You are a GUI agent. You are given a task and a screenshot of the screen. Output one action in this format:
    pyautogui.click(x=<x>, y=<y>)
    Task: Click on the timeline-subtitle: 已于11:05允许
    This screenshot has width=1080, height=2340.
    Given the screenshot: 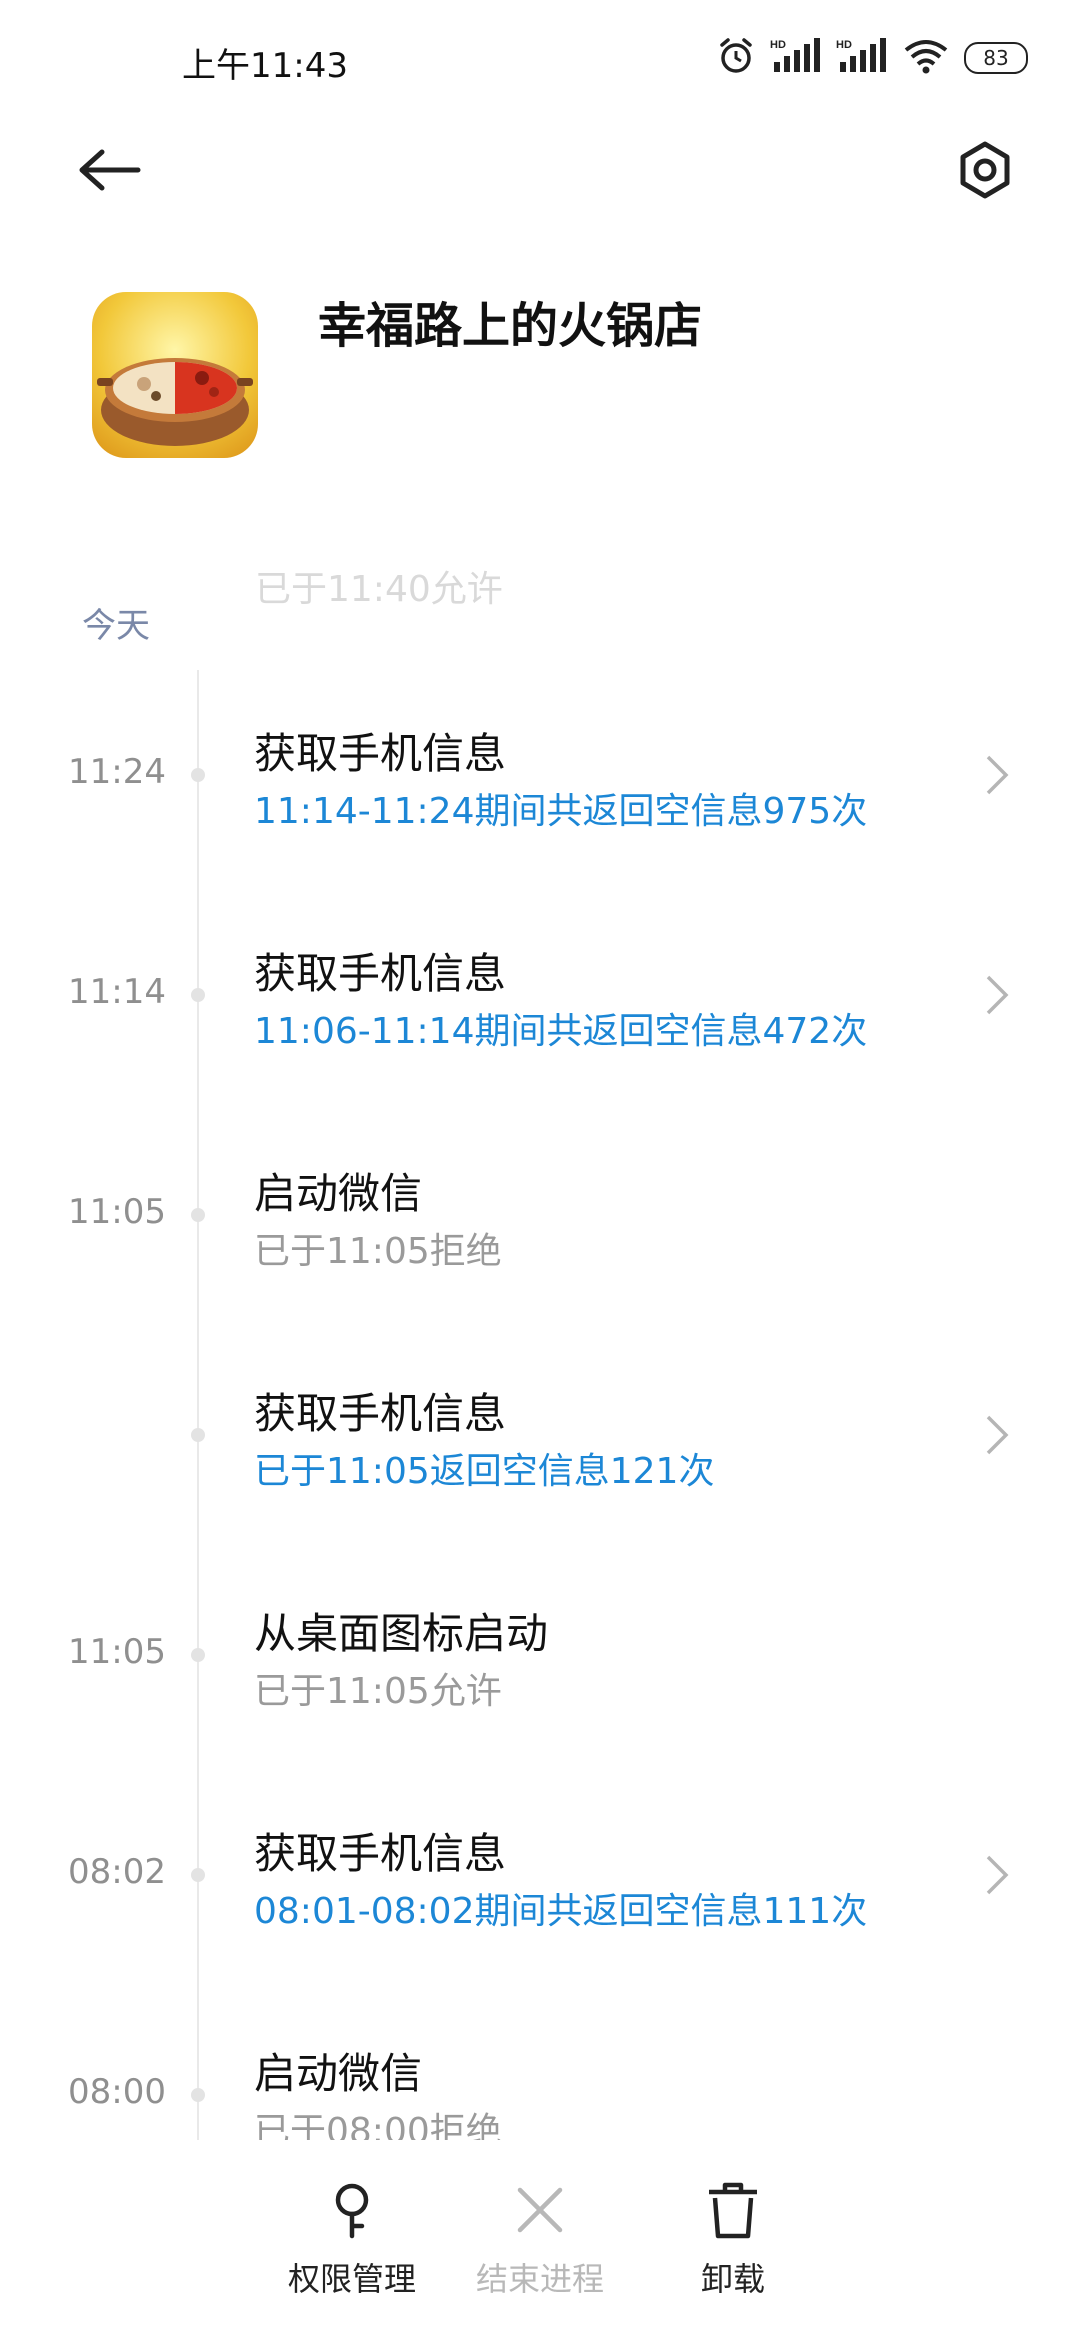 What is the action you would take?
    pyautogui.click(x=378, y=1691)
    